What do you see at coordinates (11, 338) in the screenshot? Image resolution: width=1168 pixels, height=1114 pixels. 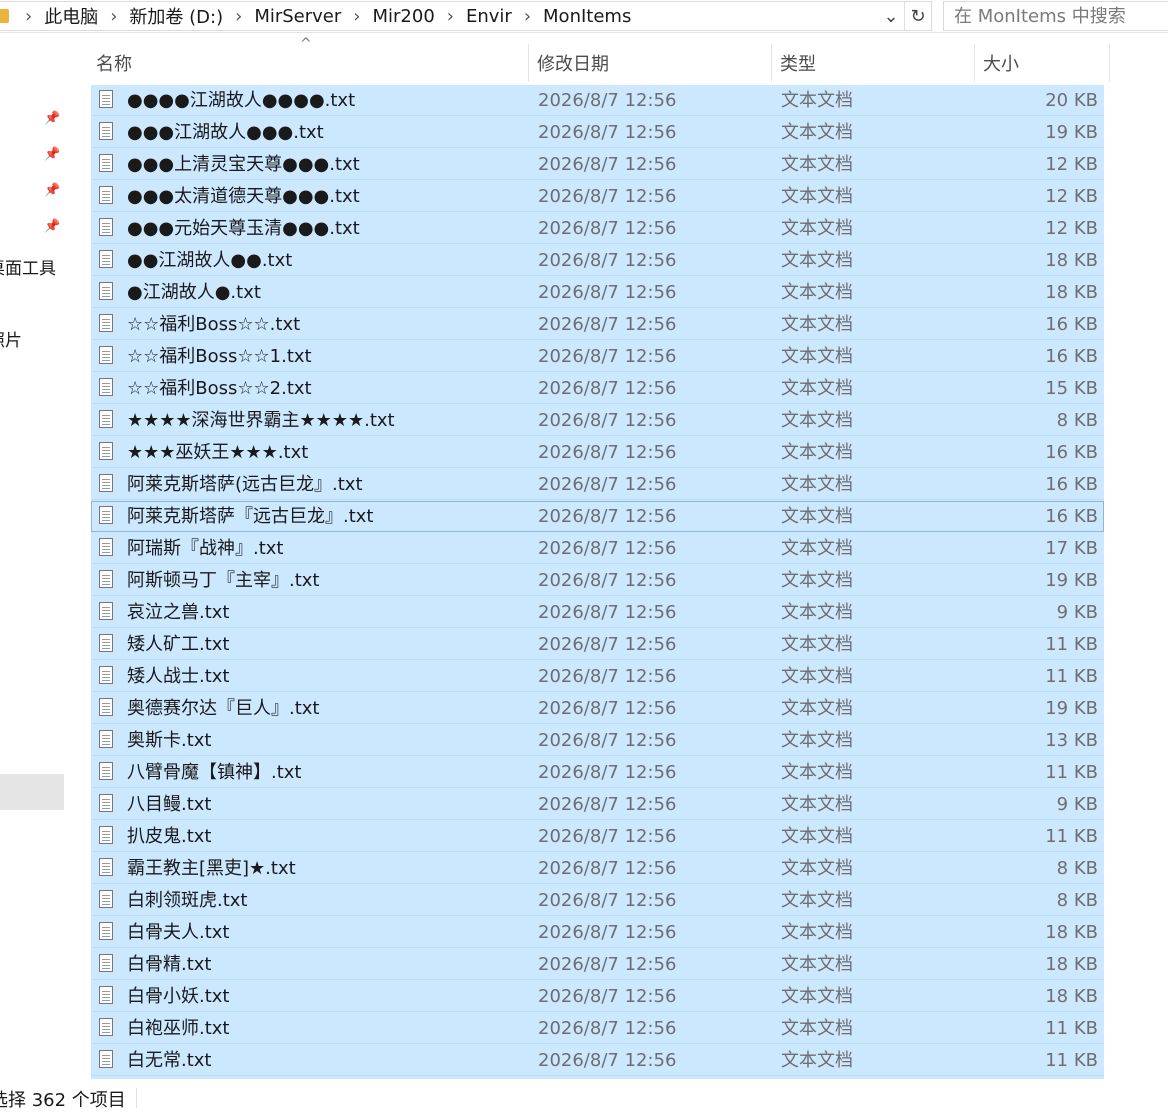 I see `sidebar-item-photos: 照片` at bounding box center [11, 338].